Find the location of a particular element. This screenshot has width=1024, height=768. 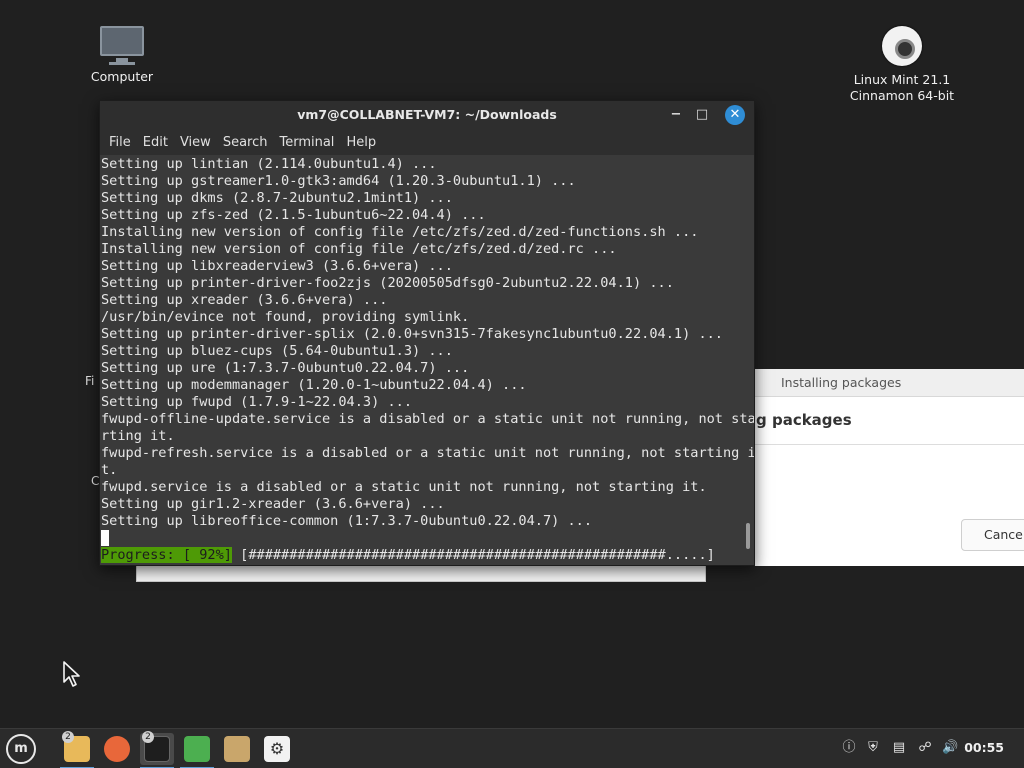

menu-terminal: Terminal is located at coordinates (306, 142).